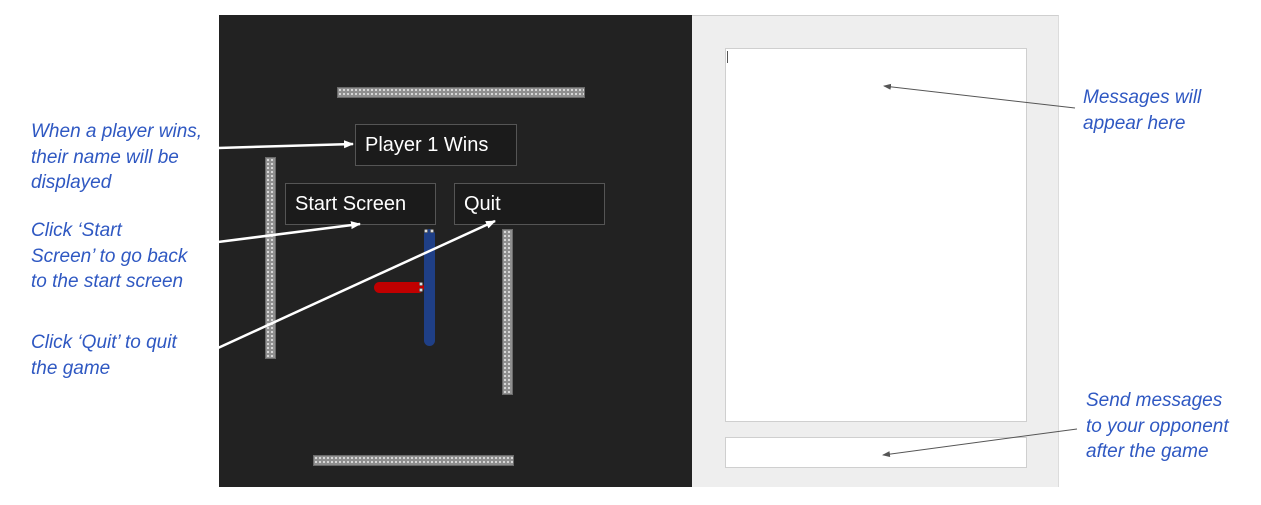  I want to click on message-input, so click(876, 452).